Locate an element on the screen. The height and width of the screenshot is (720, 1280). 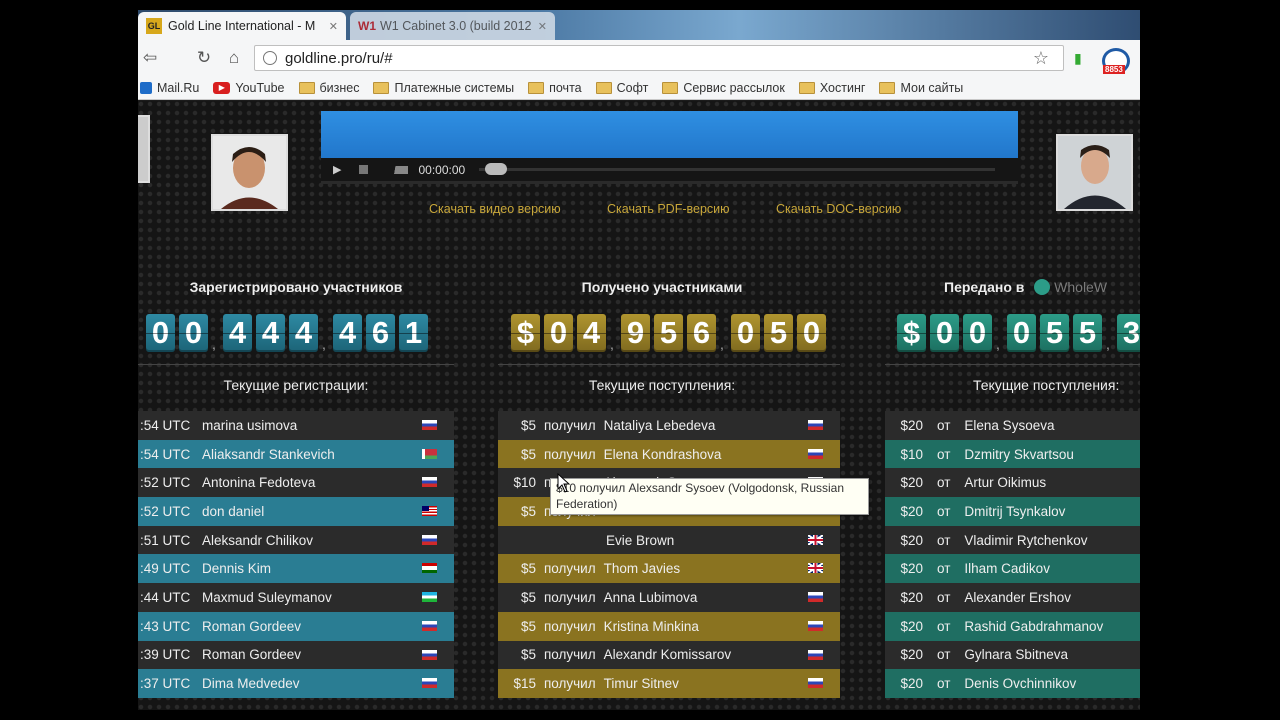
tab-goldline: GL Gold Line International - M ✕ is located at coordinates (242, 26).